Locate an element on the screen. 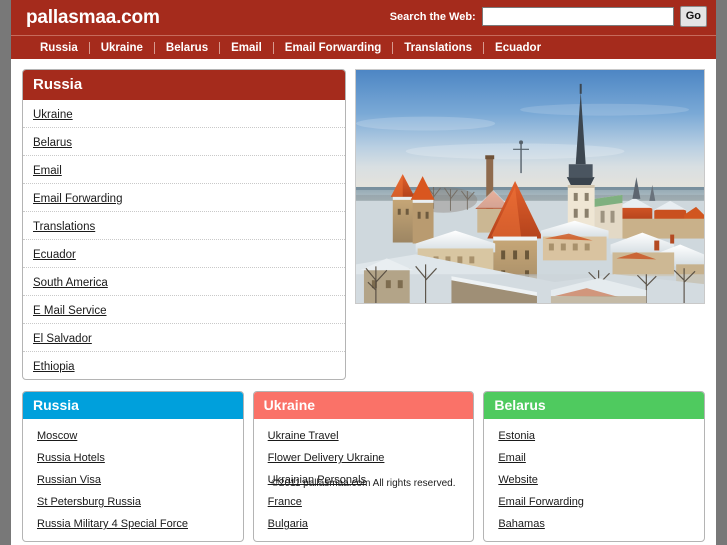 This screenshot has width=727, height=545. list-item: Ethiopia is located at coordinates (184, 365).